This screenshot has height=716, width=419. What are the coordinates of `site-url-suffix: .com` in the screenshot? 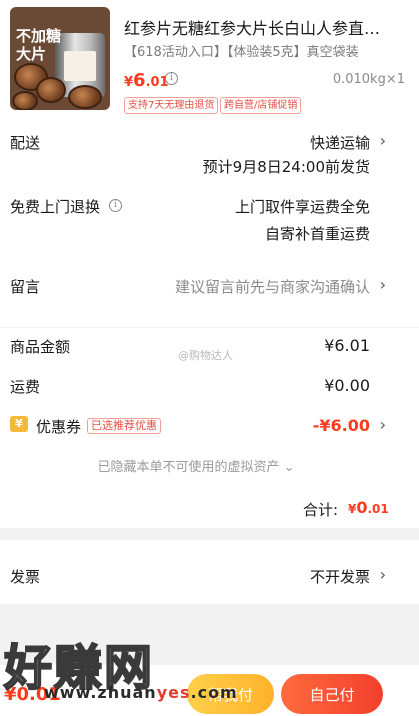 It's located at (214, 692).